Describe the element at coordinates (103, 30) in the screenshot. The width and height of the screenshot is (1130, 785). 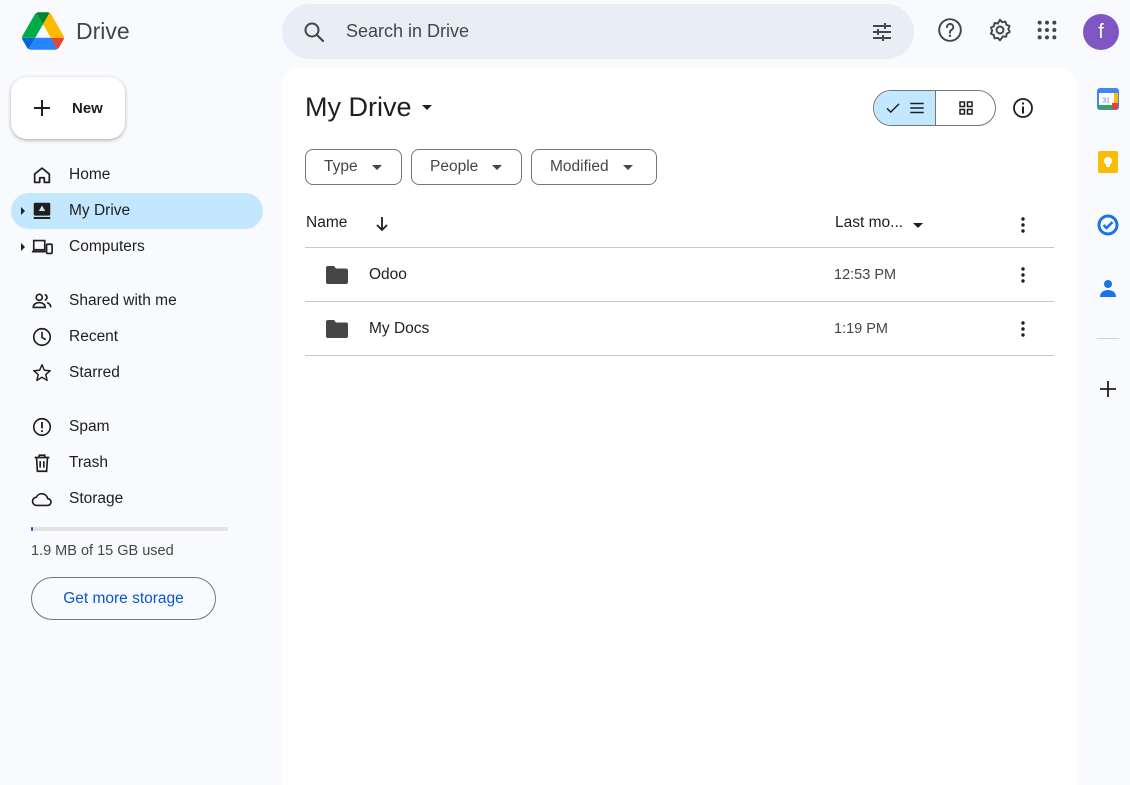
I see `app-name: Drive` at that location.